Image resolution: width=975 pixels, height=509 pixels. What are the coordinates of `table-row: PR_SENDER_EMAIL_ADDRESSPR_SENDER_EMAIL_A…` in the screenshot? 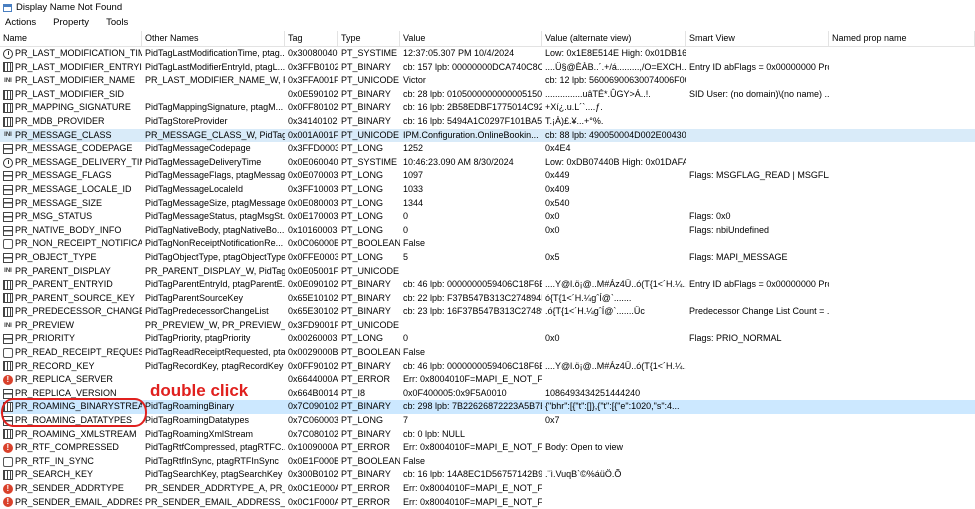 It's located at (487, 502).